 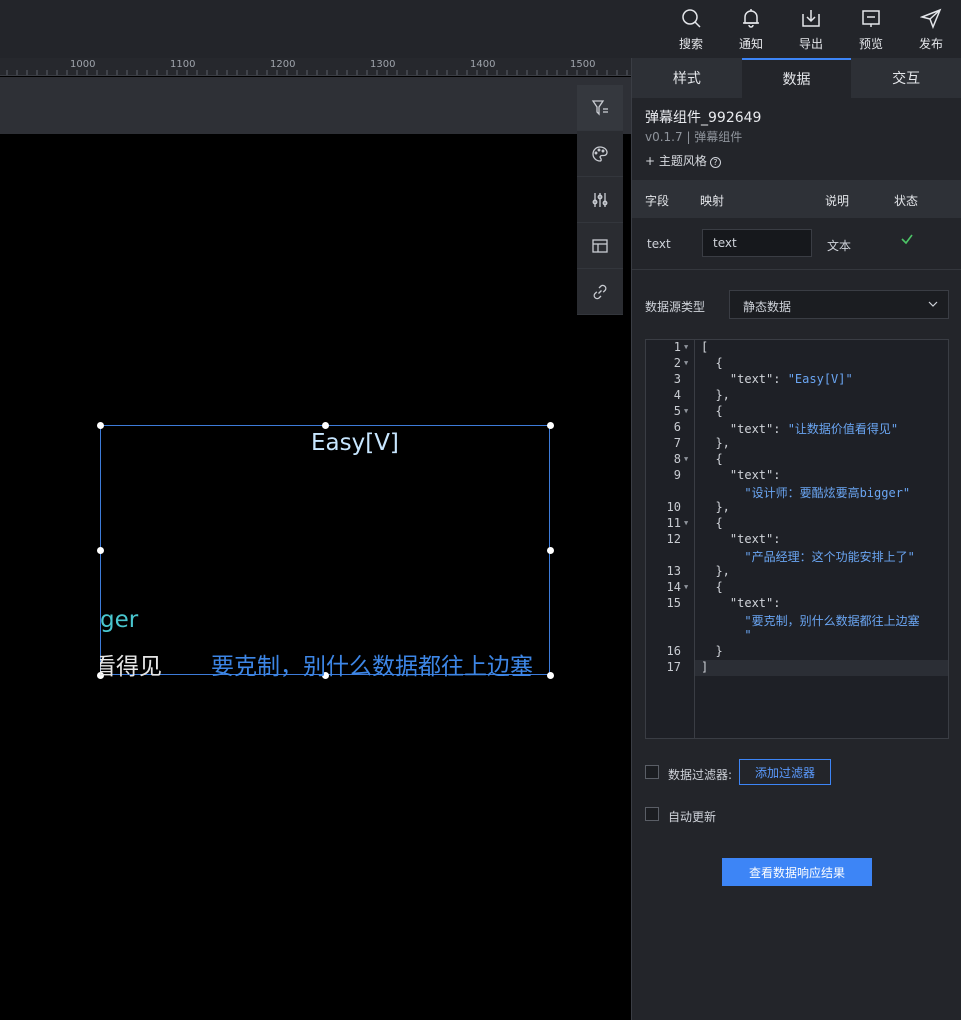 What do you see at coordinates (806, 493) in the screenshot?
I see `code-string-wrapped: "设计师：要酷炫要高bigger"` at bounding box center [806, 493].